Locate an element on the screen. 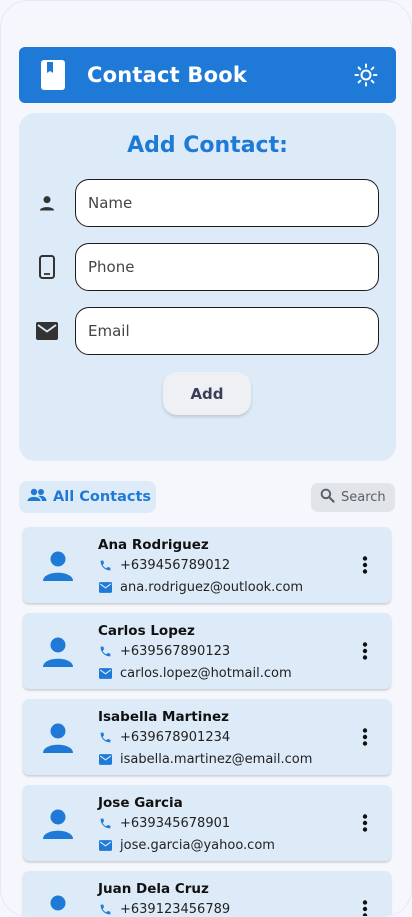 The width and height of the screenshot is (412, 917). app-title: Contact Book is located at coordinates (167, 75).